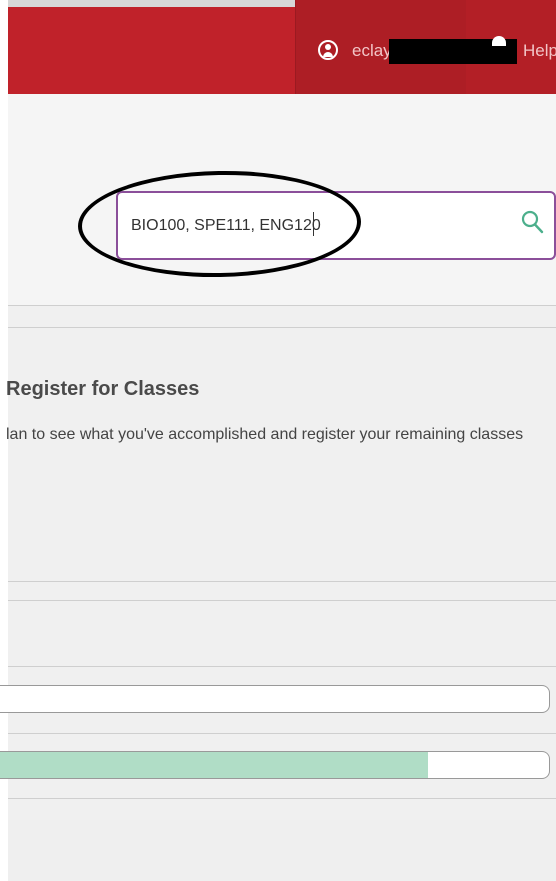 The width and height of the screenshot is (556, 881). Describe the element at coordinates (328, 50) in the screenshot. I see `user-circle-icon` at that location.